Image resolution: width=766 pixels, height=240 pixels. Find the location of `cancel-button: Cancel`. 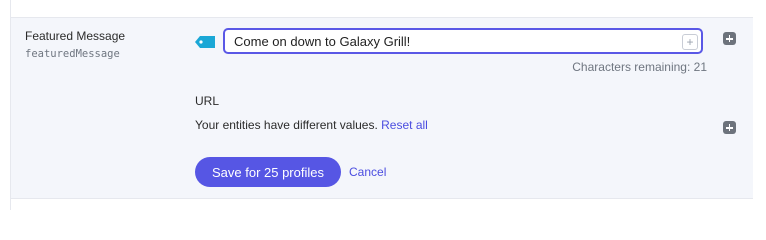

cancel-button: Cancel is located at coordinates (367, 172).